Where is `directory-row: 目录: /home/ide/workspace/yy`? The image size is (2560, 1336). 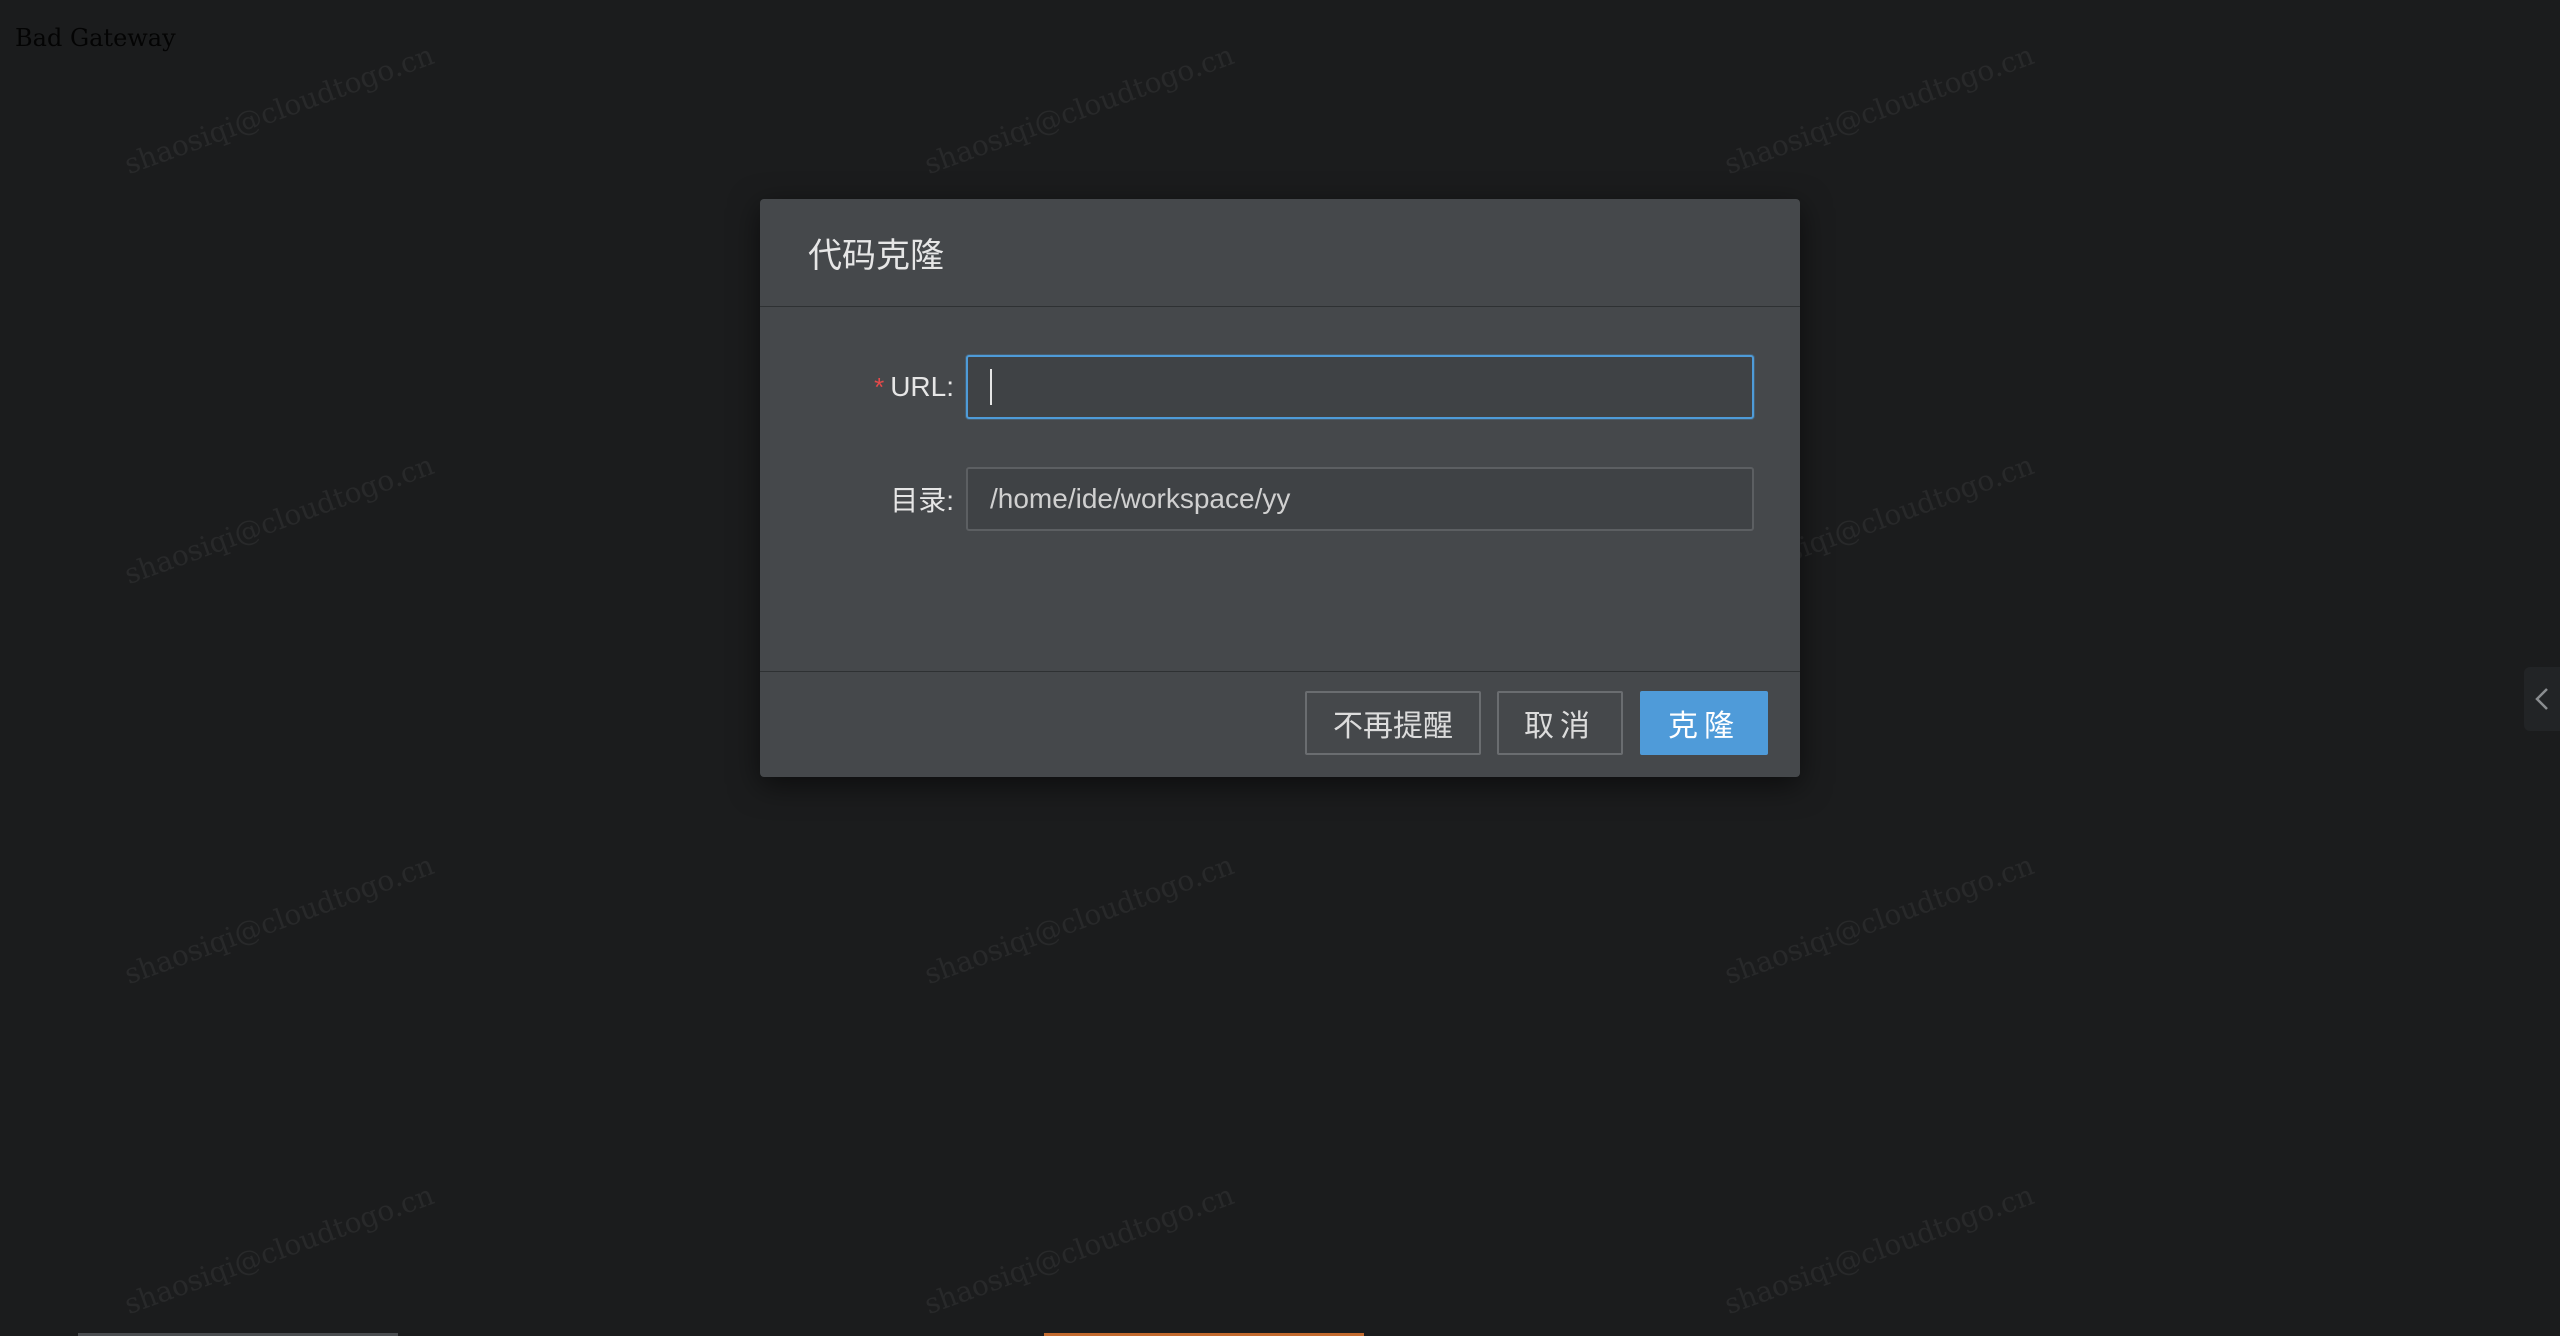
directory-row: 目录: /home/ide/workspace/yy is located at coordinates (1280, 499).